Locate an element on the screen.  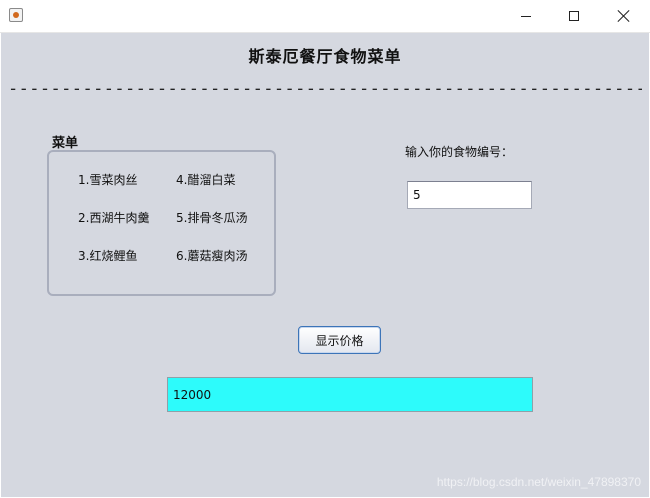
menu-label: 菜单 is located at coordinates (65, 143).